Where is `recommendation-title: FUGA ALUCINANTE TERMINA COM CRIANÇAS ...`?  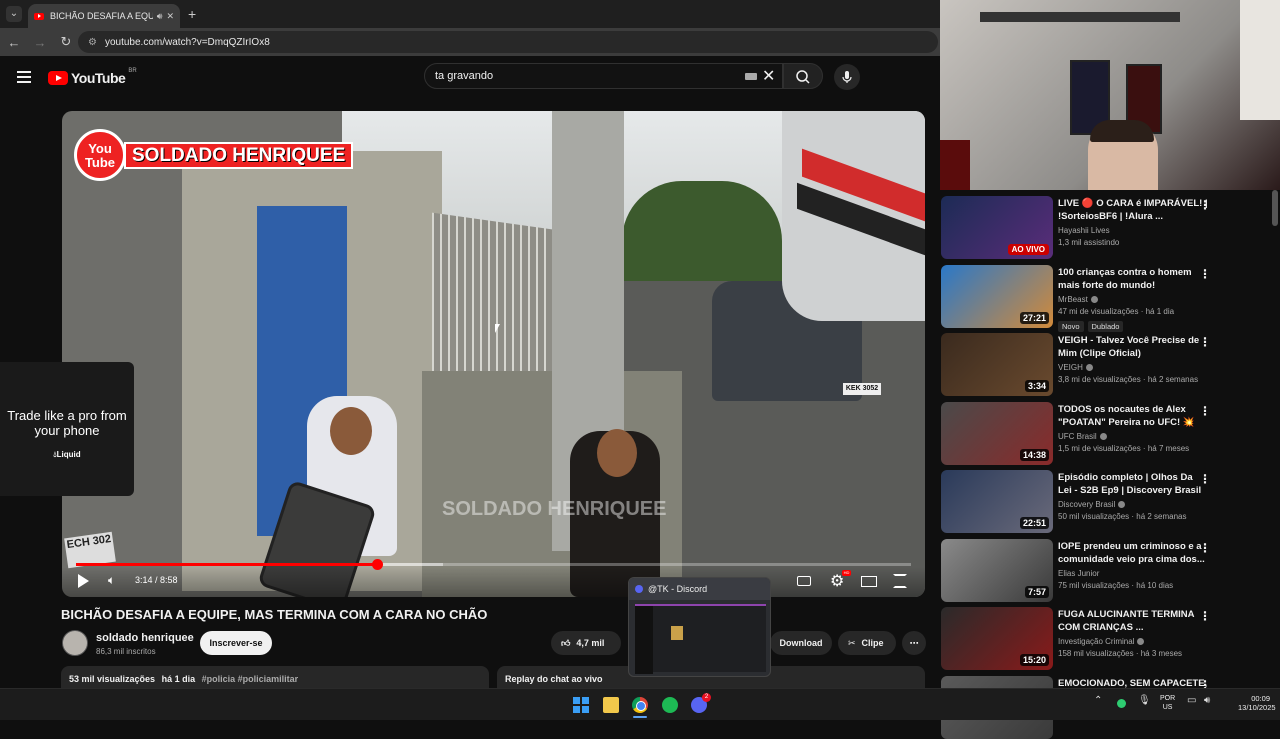 recommendation-title: FUGA ALUCINANTE TERMINA COM CRIANÇAS ... is located at coordinates (1133, 621).